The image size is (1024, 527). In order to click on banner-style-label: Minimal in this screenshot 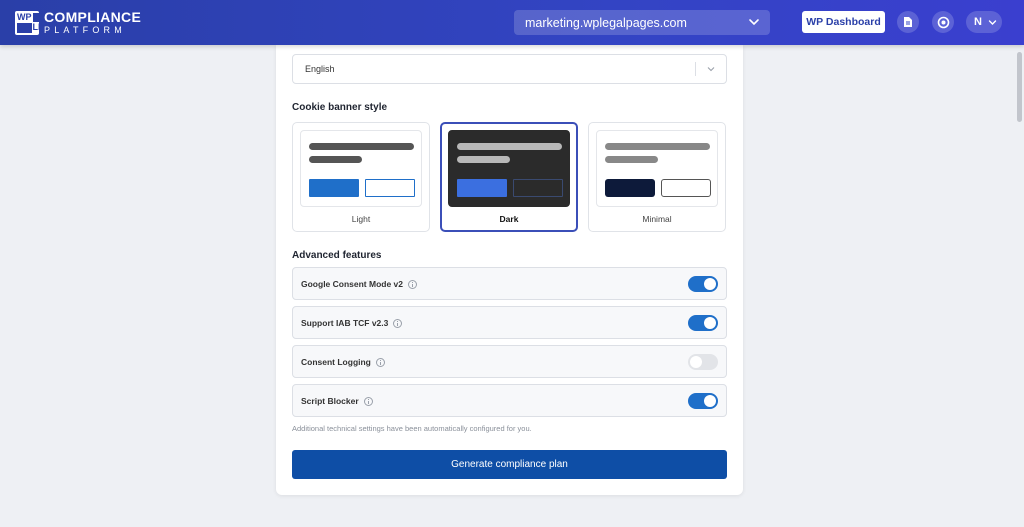, I will do `click(657, 219)`.